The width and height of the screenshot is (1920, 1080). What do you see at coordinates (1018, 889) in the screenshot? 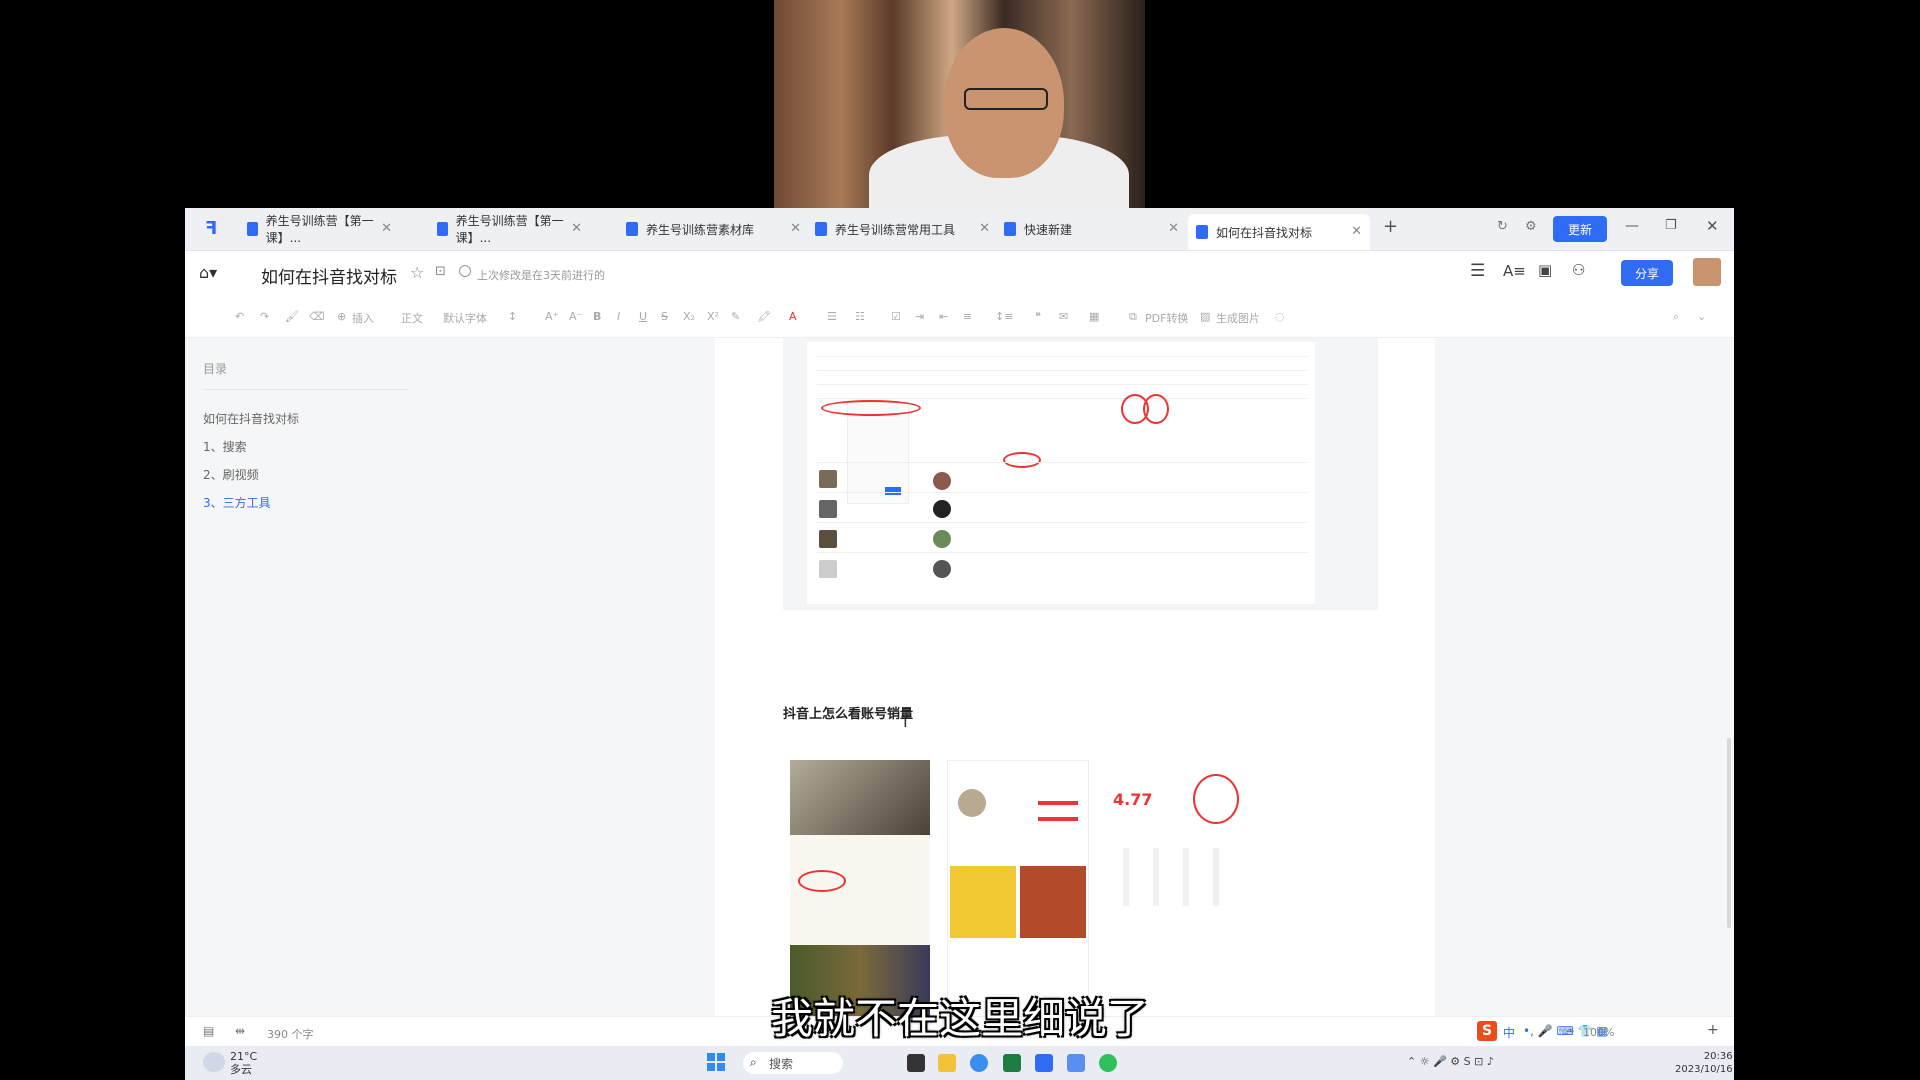
I see `embedded-screenshot-sales-page` at bounding box center [1018, 889].